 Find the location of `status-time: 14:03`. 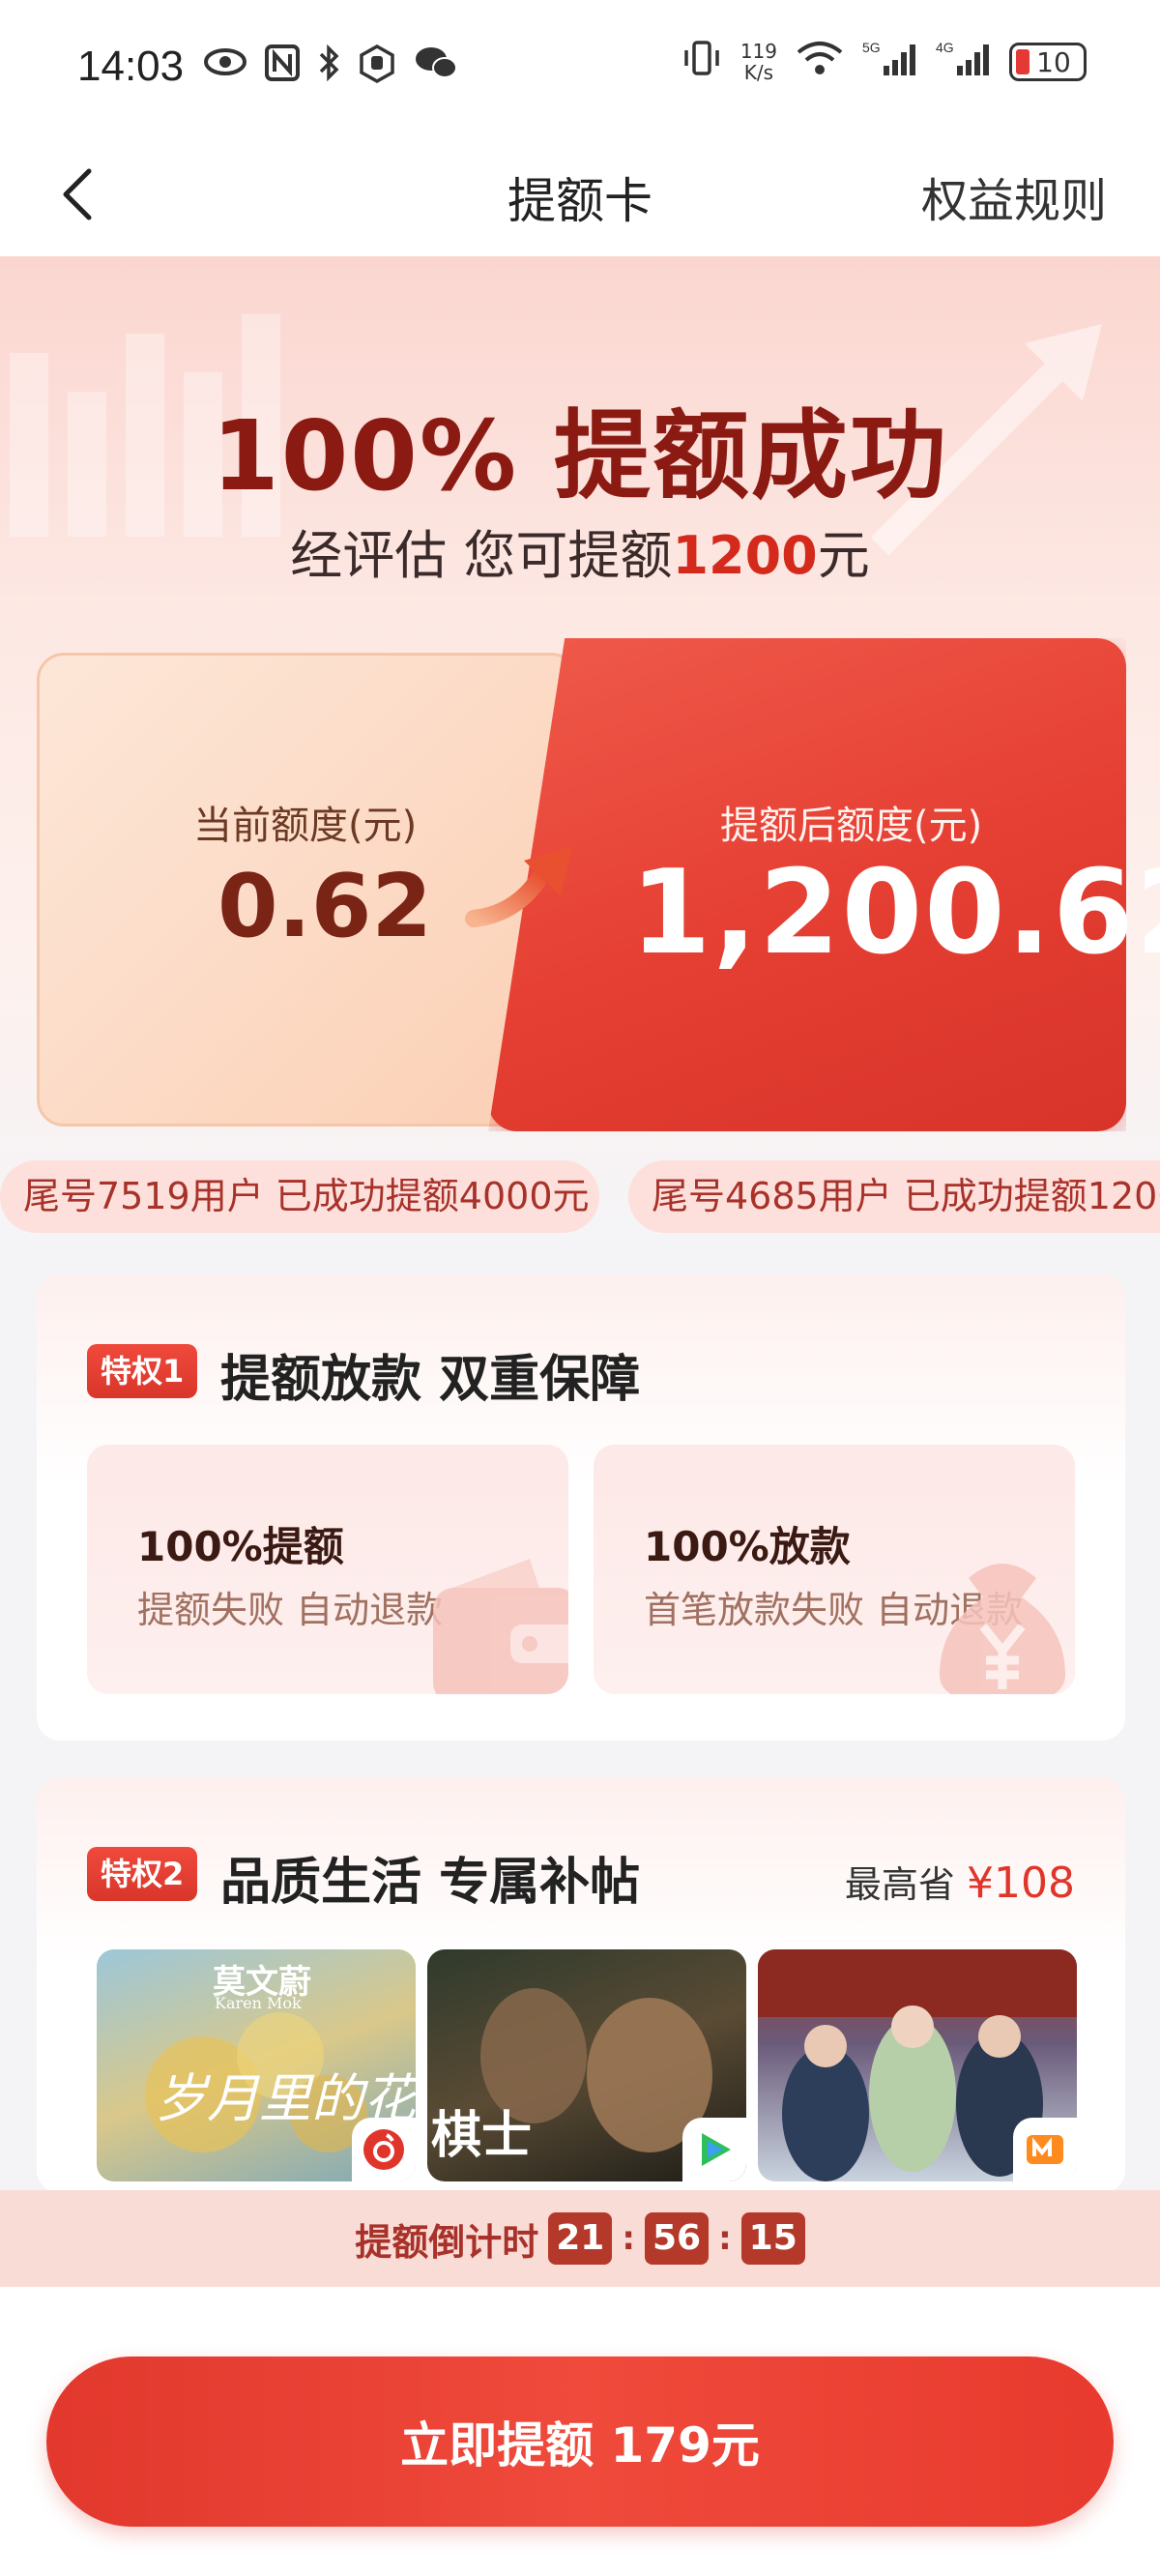

status-time: 14:03 is located at coordinates (131, 66).